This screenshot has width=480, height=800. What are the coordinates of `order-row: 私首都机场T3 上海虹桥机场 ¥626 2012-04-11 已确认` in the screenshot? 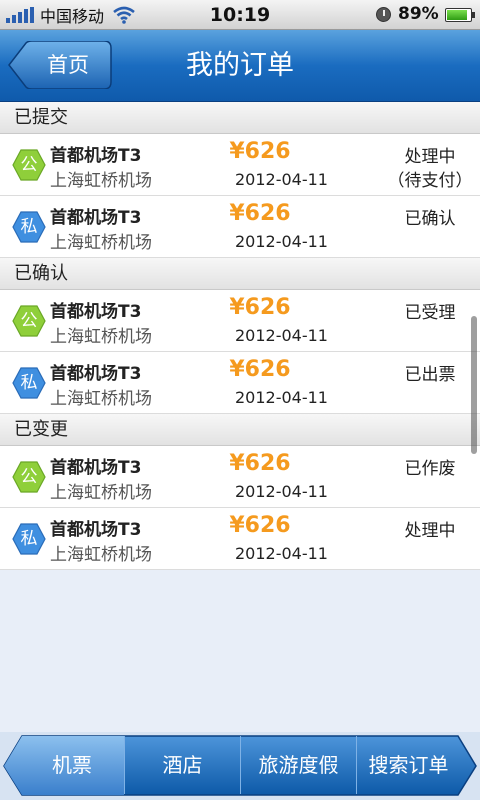 It's located at (240, 227).